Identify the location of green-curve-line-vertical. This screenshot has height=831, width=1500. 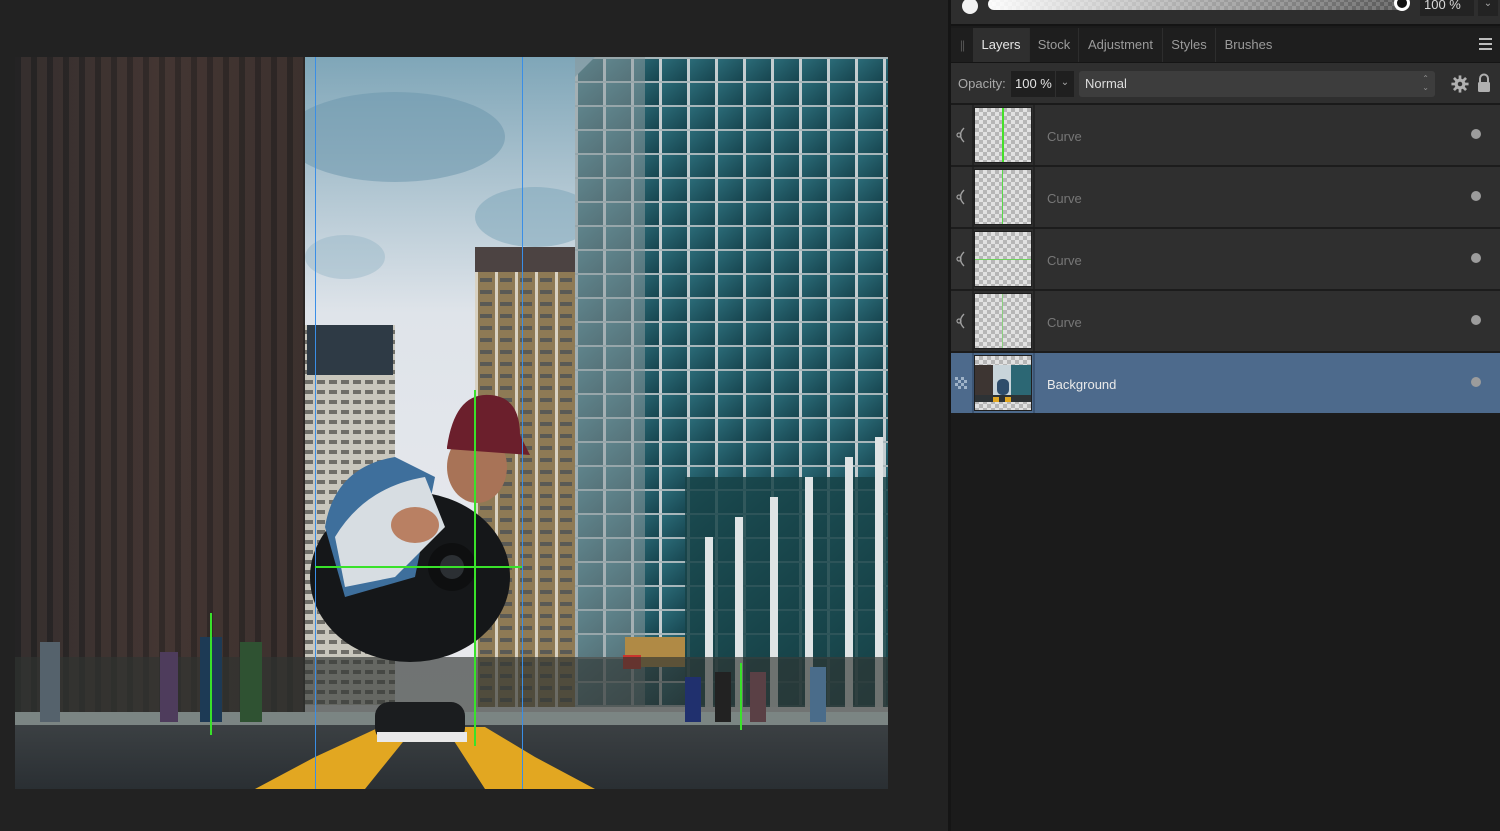
(475, 568).